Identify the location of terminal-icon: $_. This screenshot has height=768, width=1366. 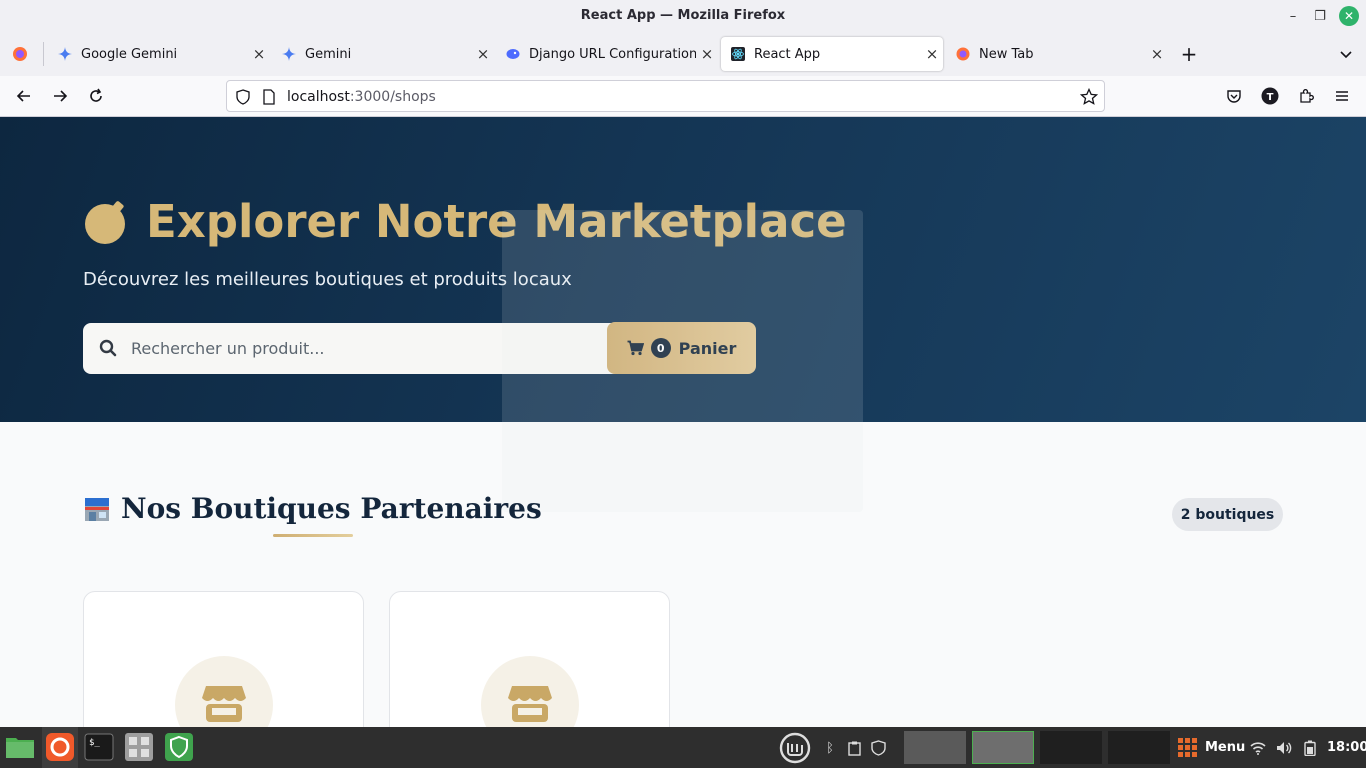
(99, 747).